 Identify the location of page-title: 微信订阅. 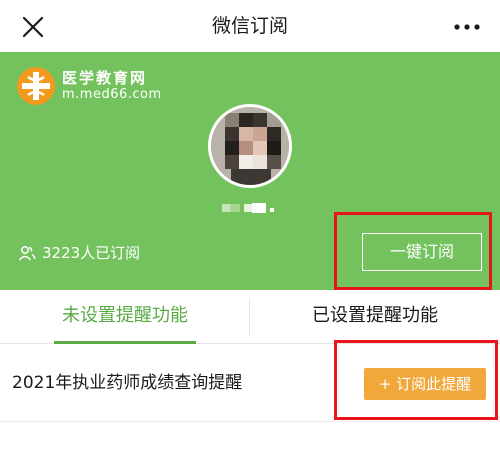
(249, 26).